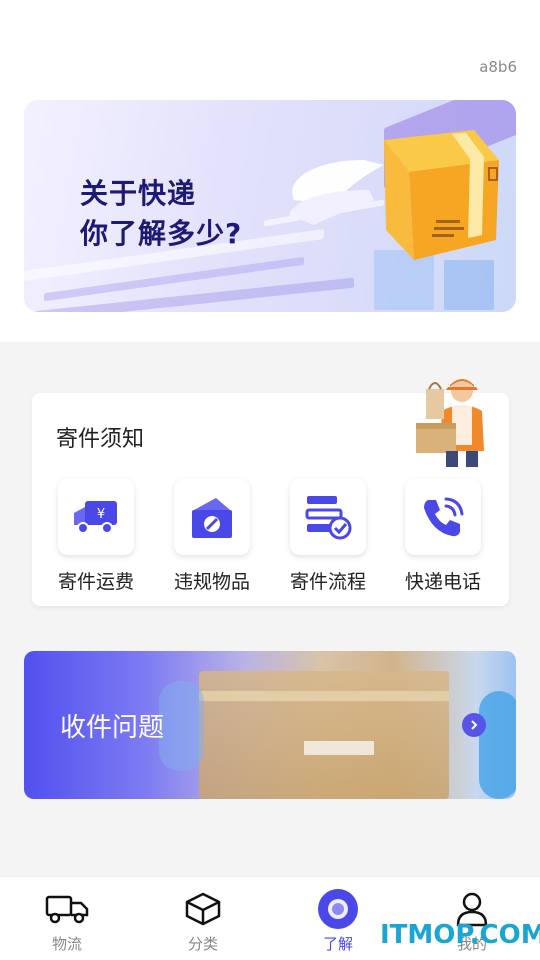 Image resolution: width=540 pixels, height=960 pixels. What do you see at coordinates (337, 944) in the screenshot?
I see `tab-label: 了解` at bounding box center [337, 944].